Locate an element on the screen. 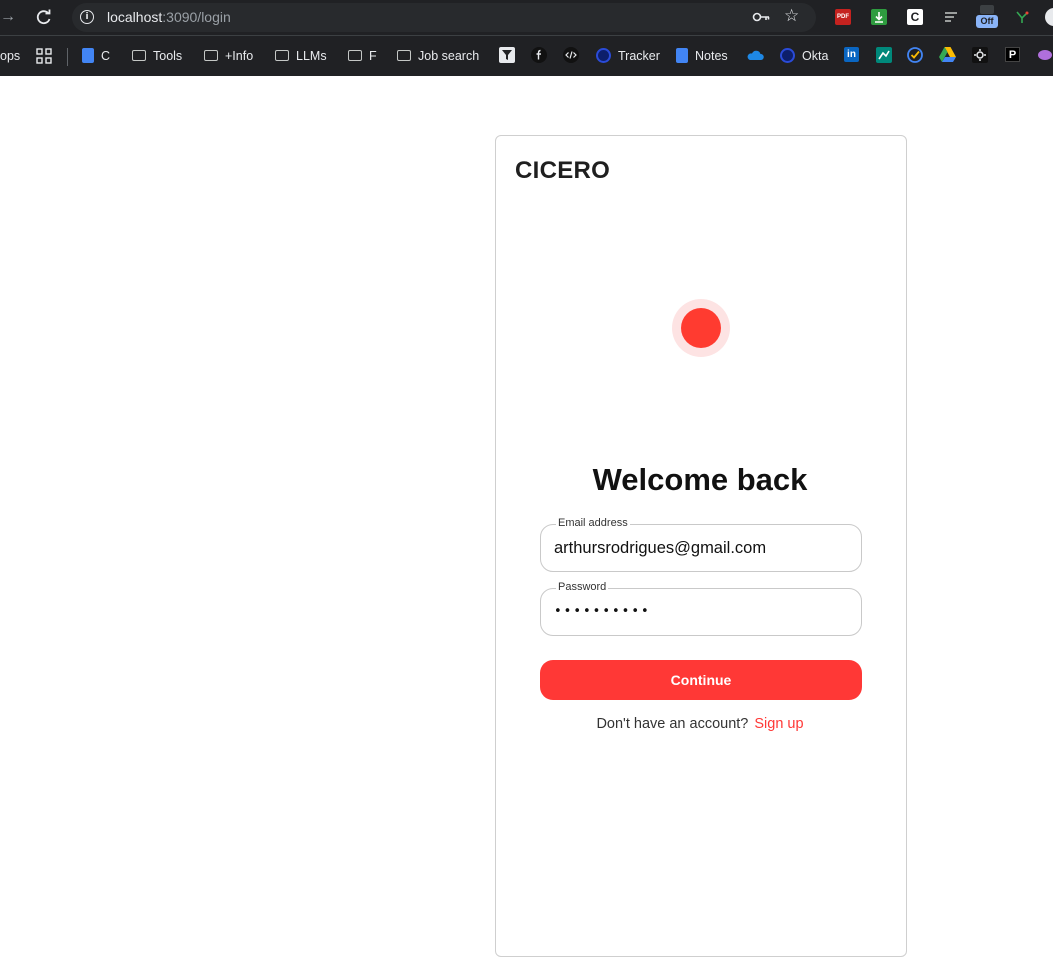  url-text: localhost:3090/login is located at coordinates (169, 17).